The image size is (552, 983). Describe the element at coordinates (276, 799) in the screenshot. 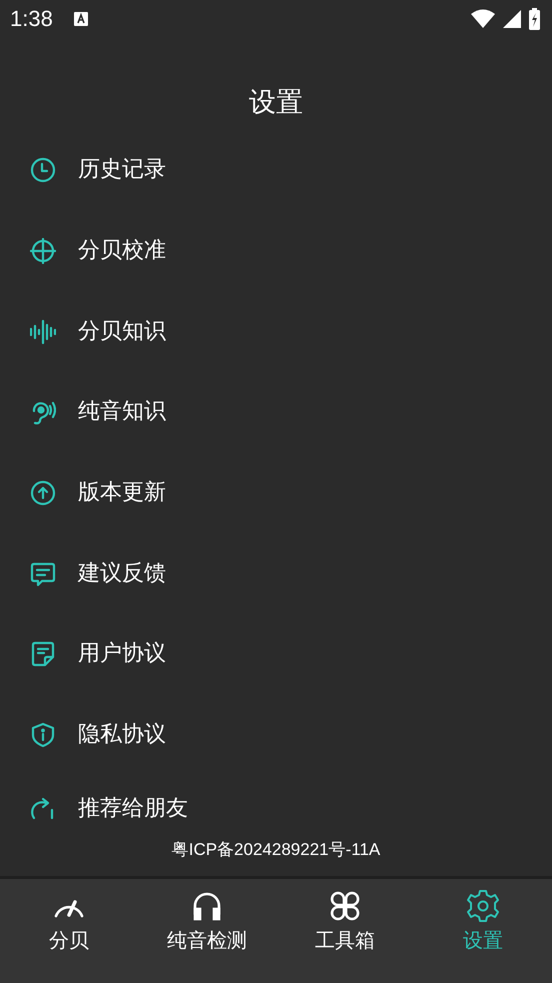

I see `menu-item: 推荐给朋友` at that location.